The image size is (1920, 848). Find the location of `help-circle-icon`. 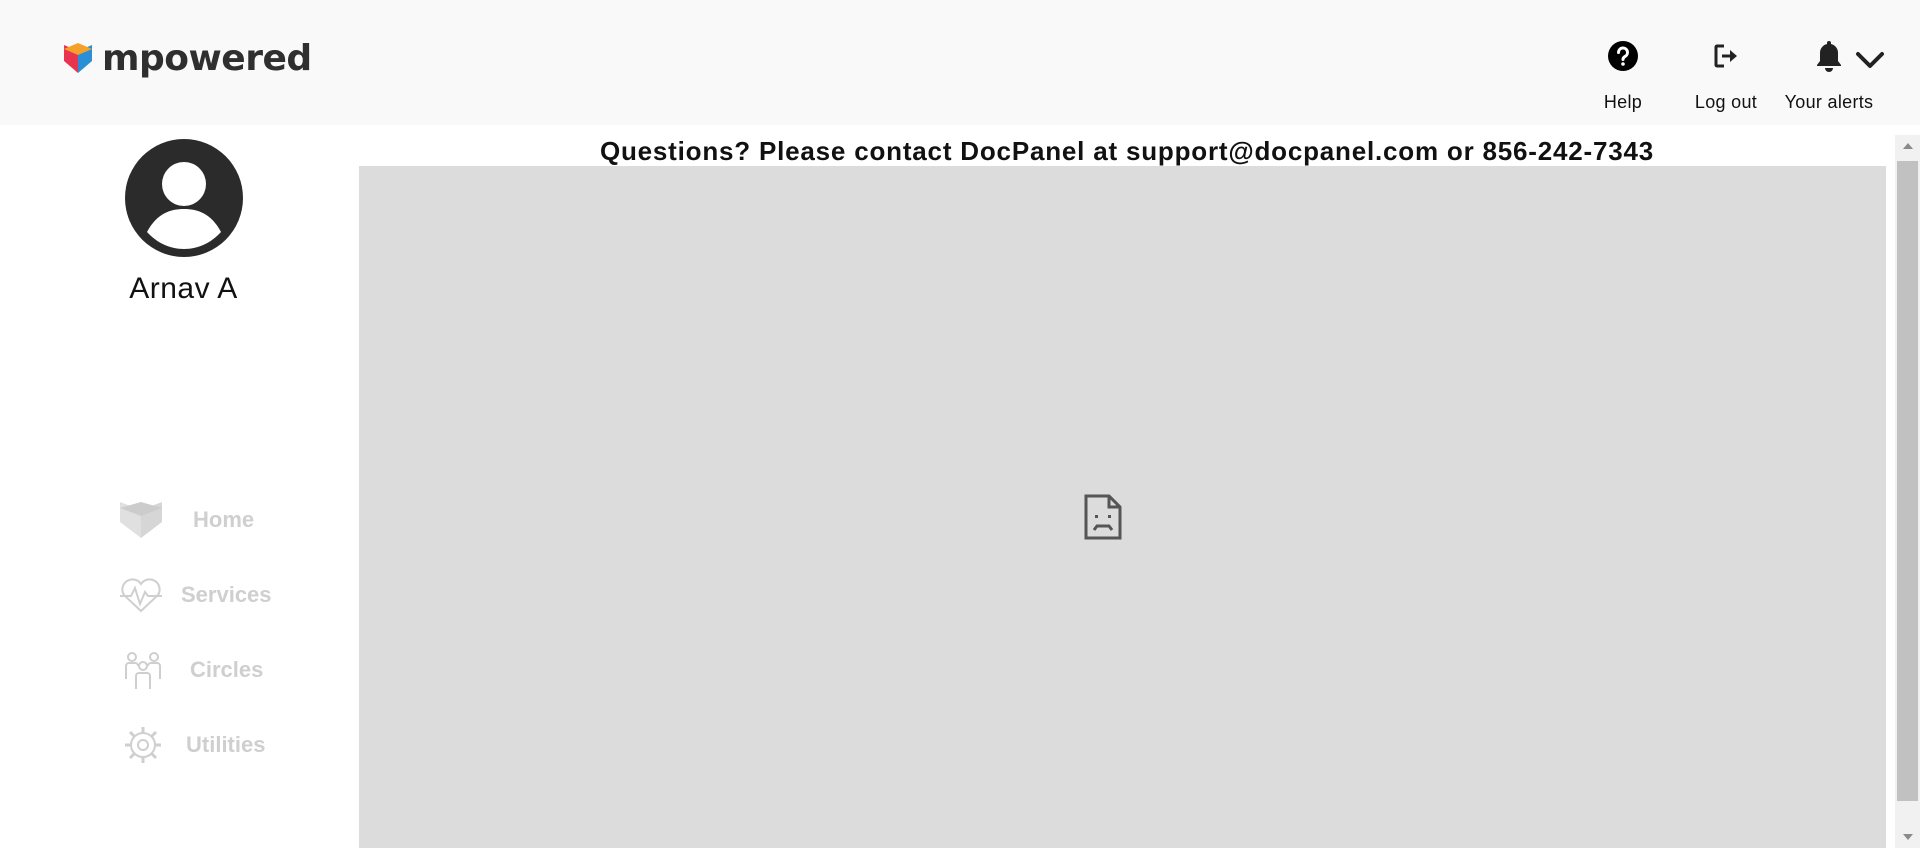

help-circle-icon is located at coordinates (1623, 56).